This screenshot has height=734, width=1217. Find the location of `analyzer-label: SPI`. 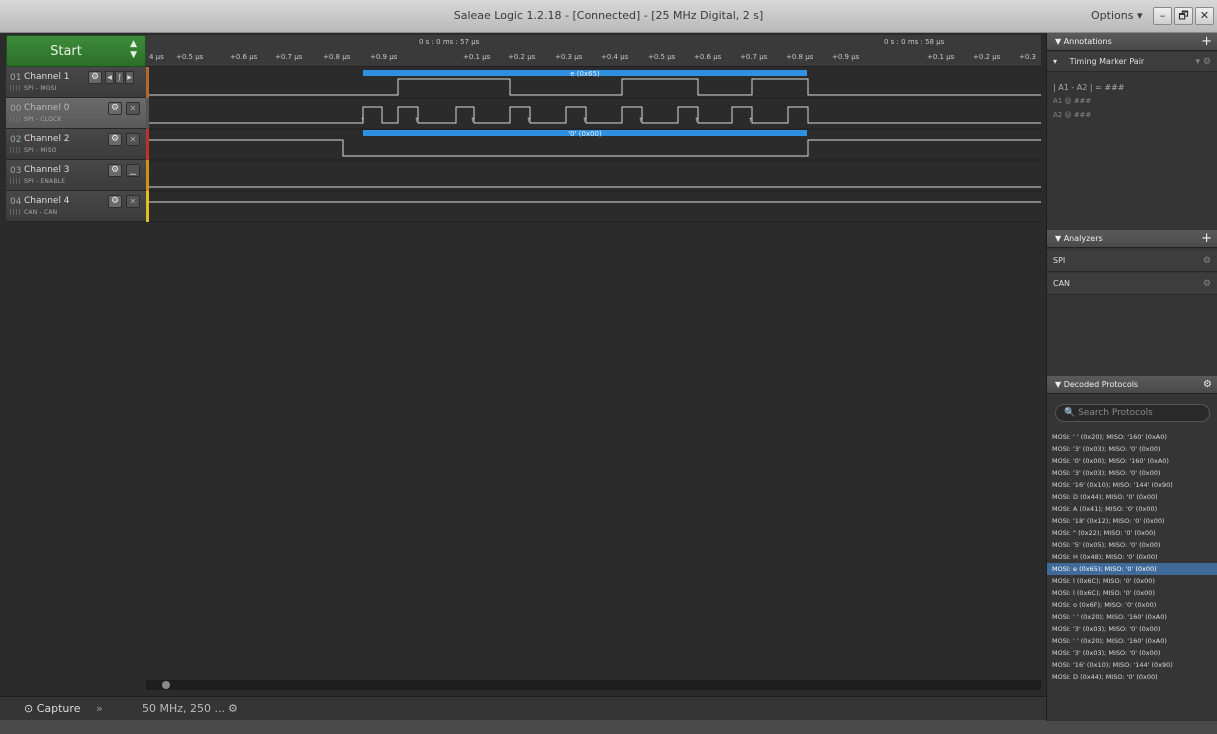

analyzer-label: SPI is located at coordinates (1059, 260).